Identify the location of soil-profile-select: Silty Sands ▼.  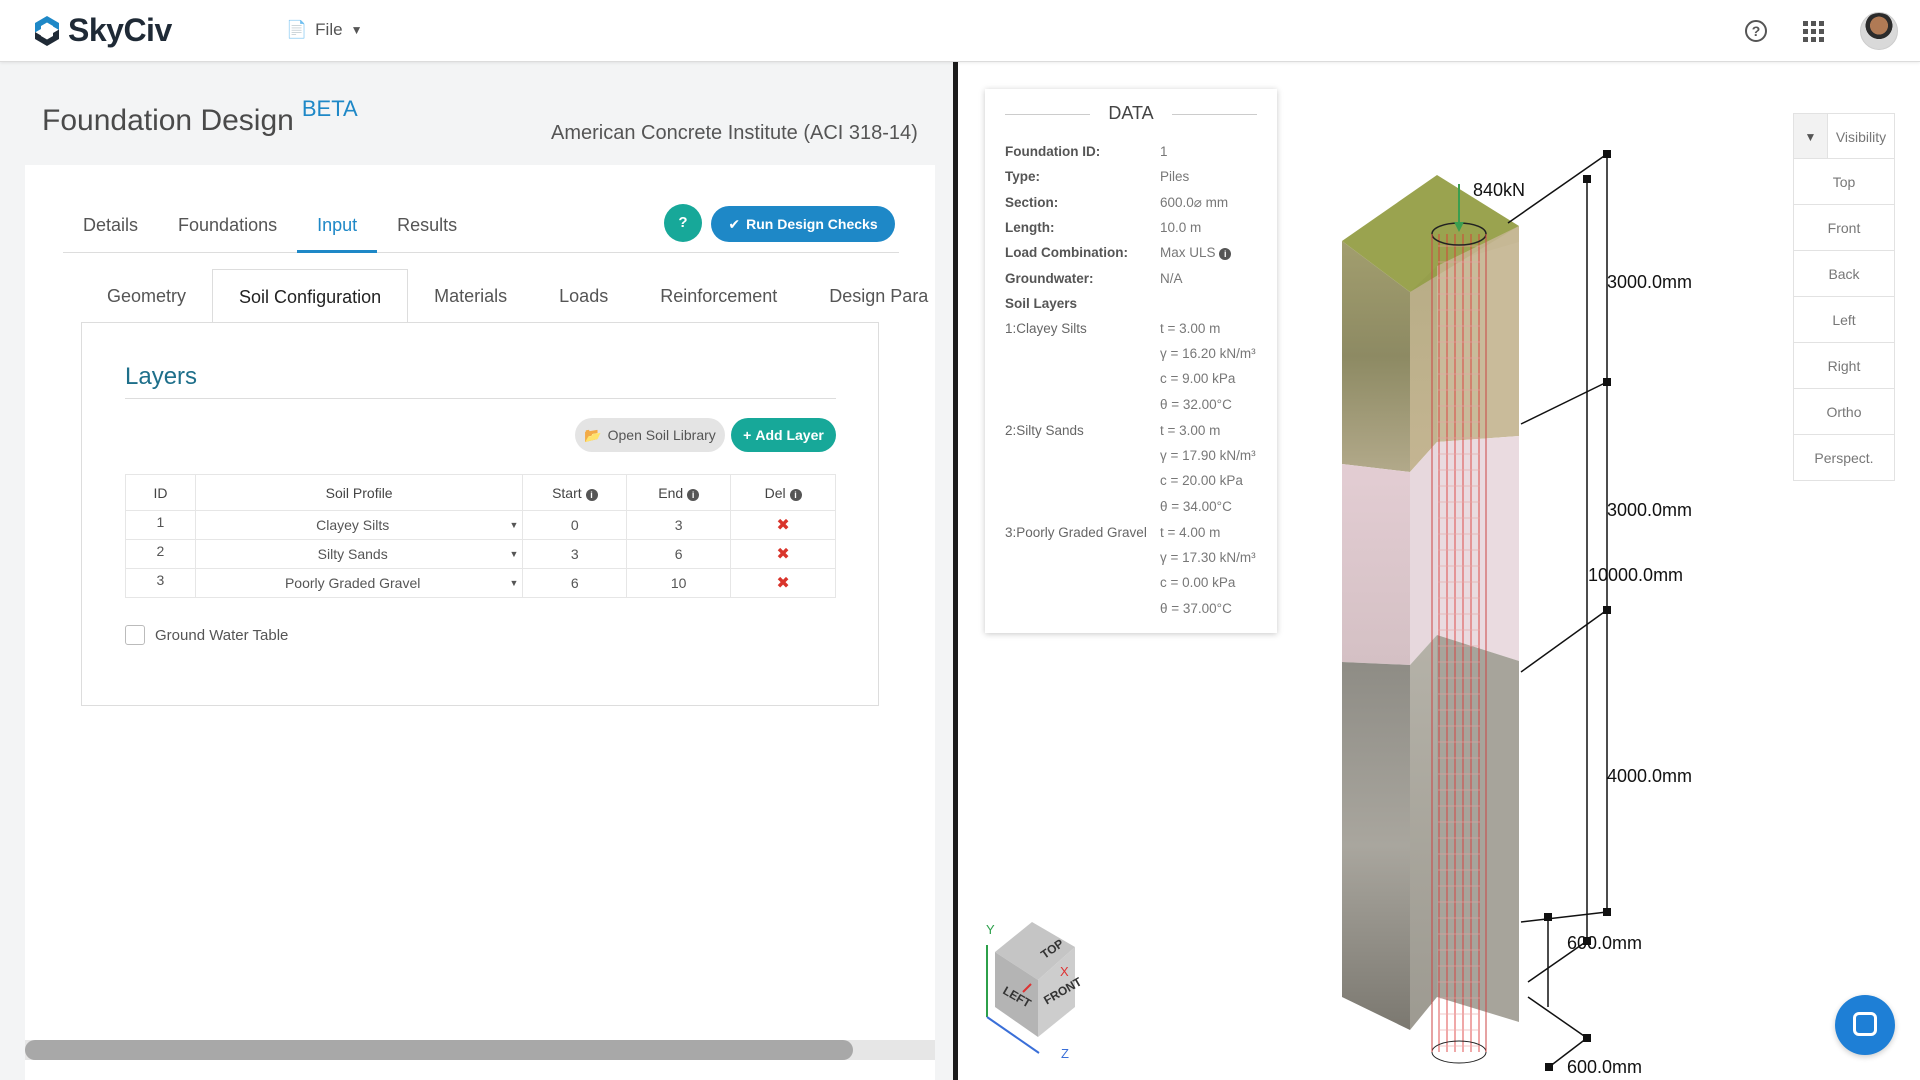
(359, 554).